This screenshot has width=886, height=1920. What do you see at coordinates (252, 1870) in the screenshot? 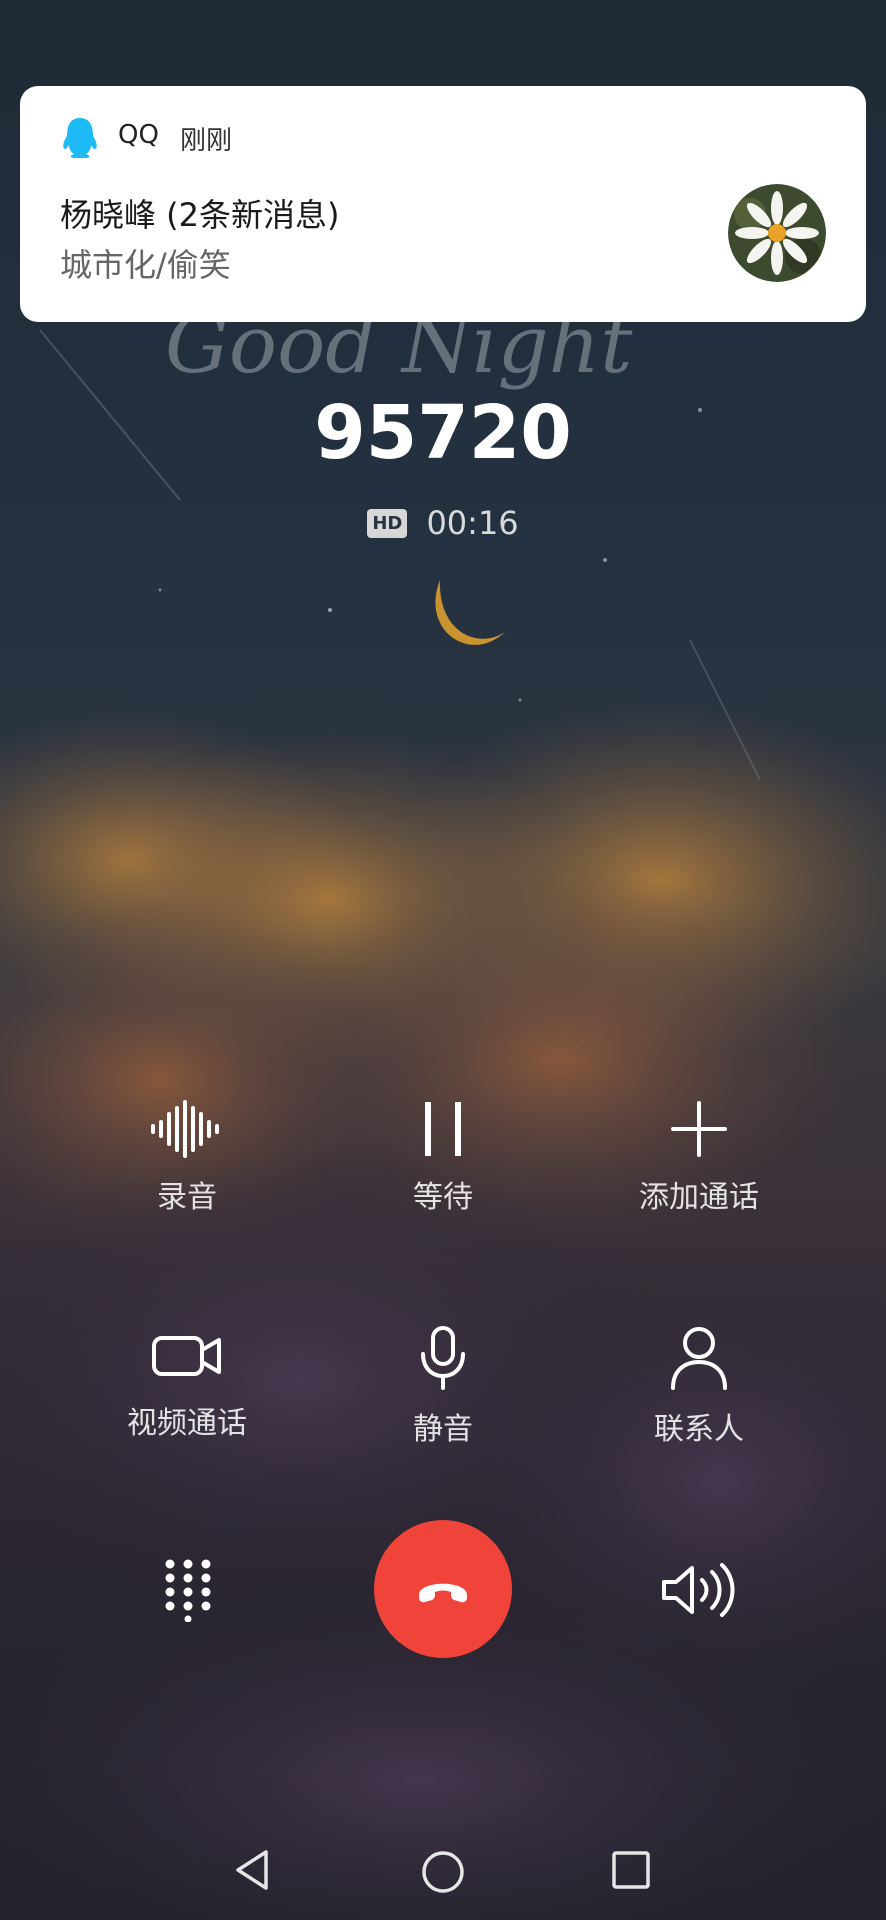
I see `back-icon` at bounding box center [252, 1870].